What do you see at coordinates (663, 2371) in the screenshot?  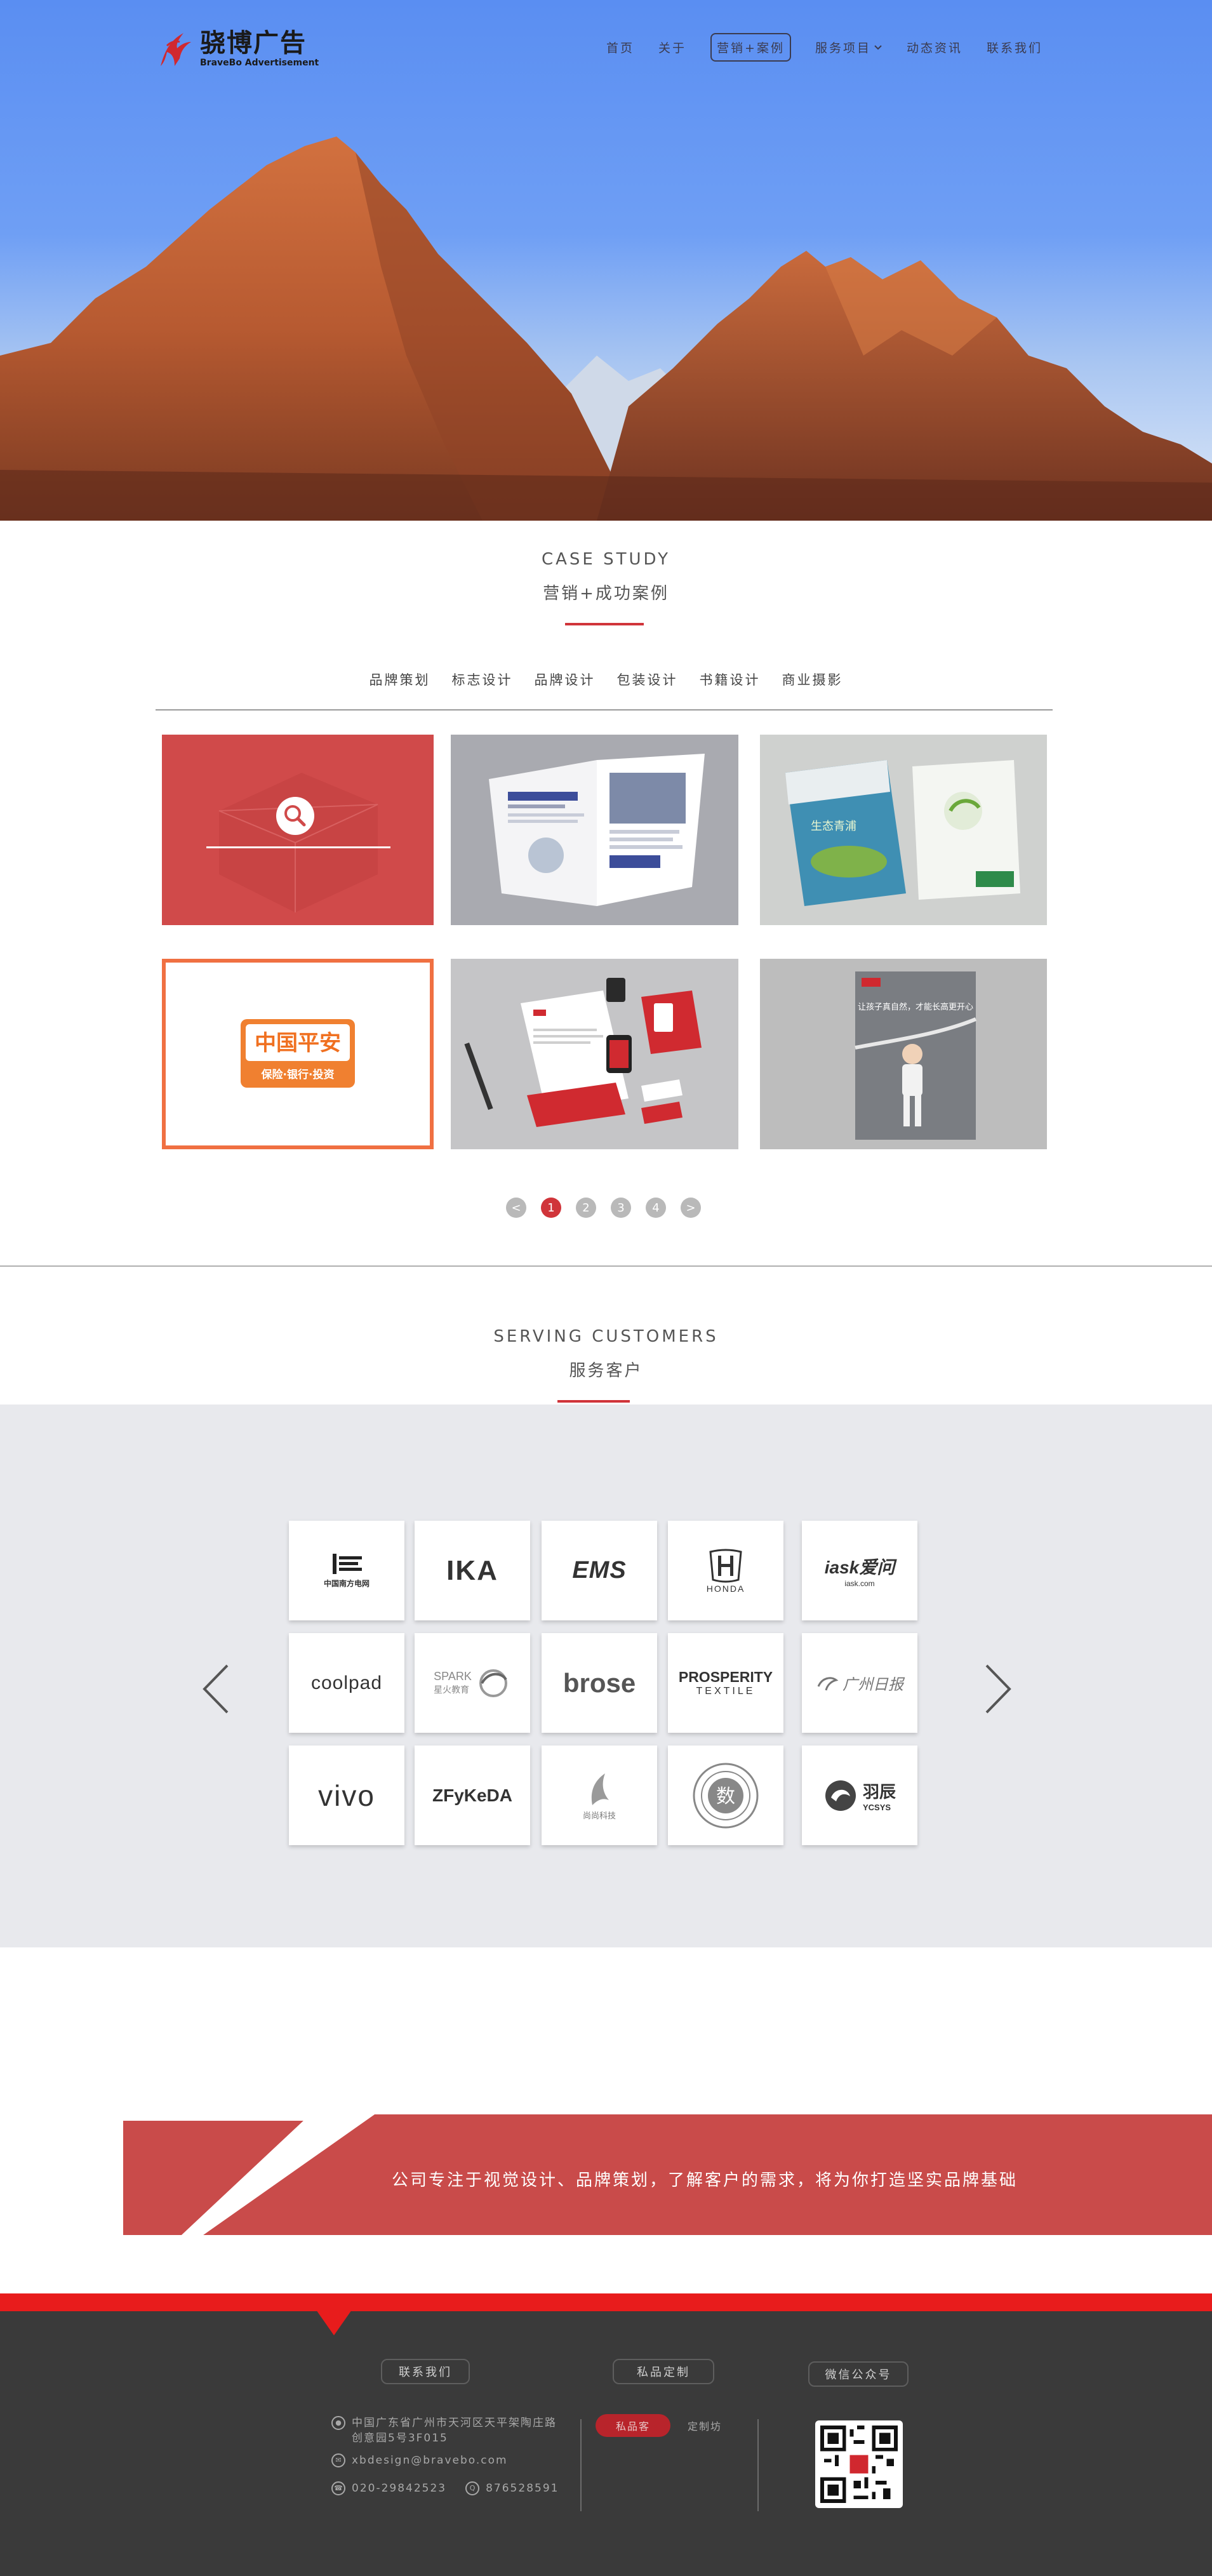 I see `footer-custom-button: 私品定制` at bounding box center [663, 2371].